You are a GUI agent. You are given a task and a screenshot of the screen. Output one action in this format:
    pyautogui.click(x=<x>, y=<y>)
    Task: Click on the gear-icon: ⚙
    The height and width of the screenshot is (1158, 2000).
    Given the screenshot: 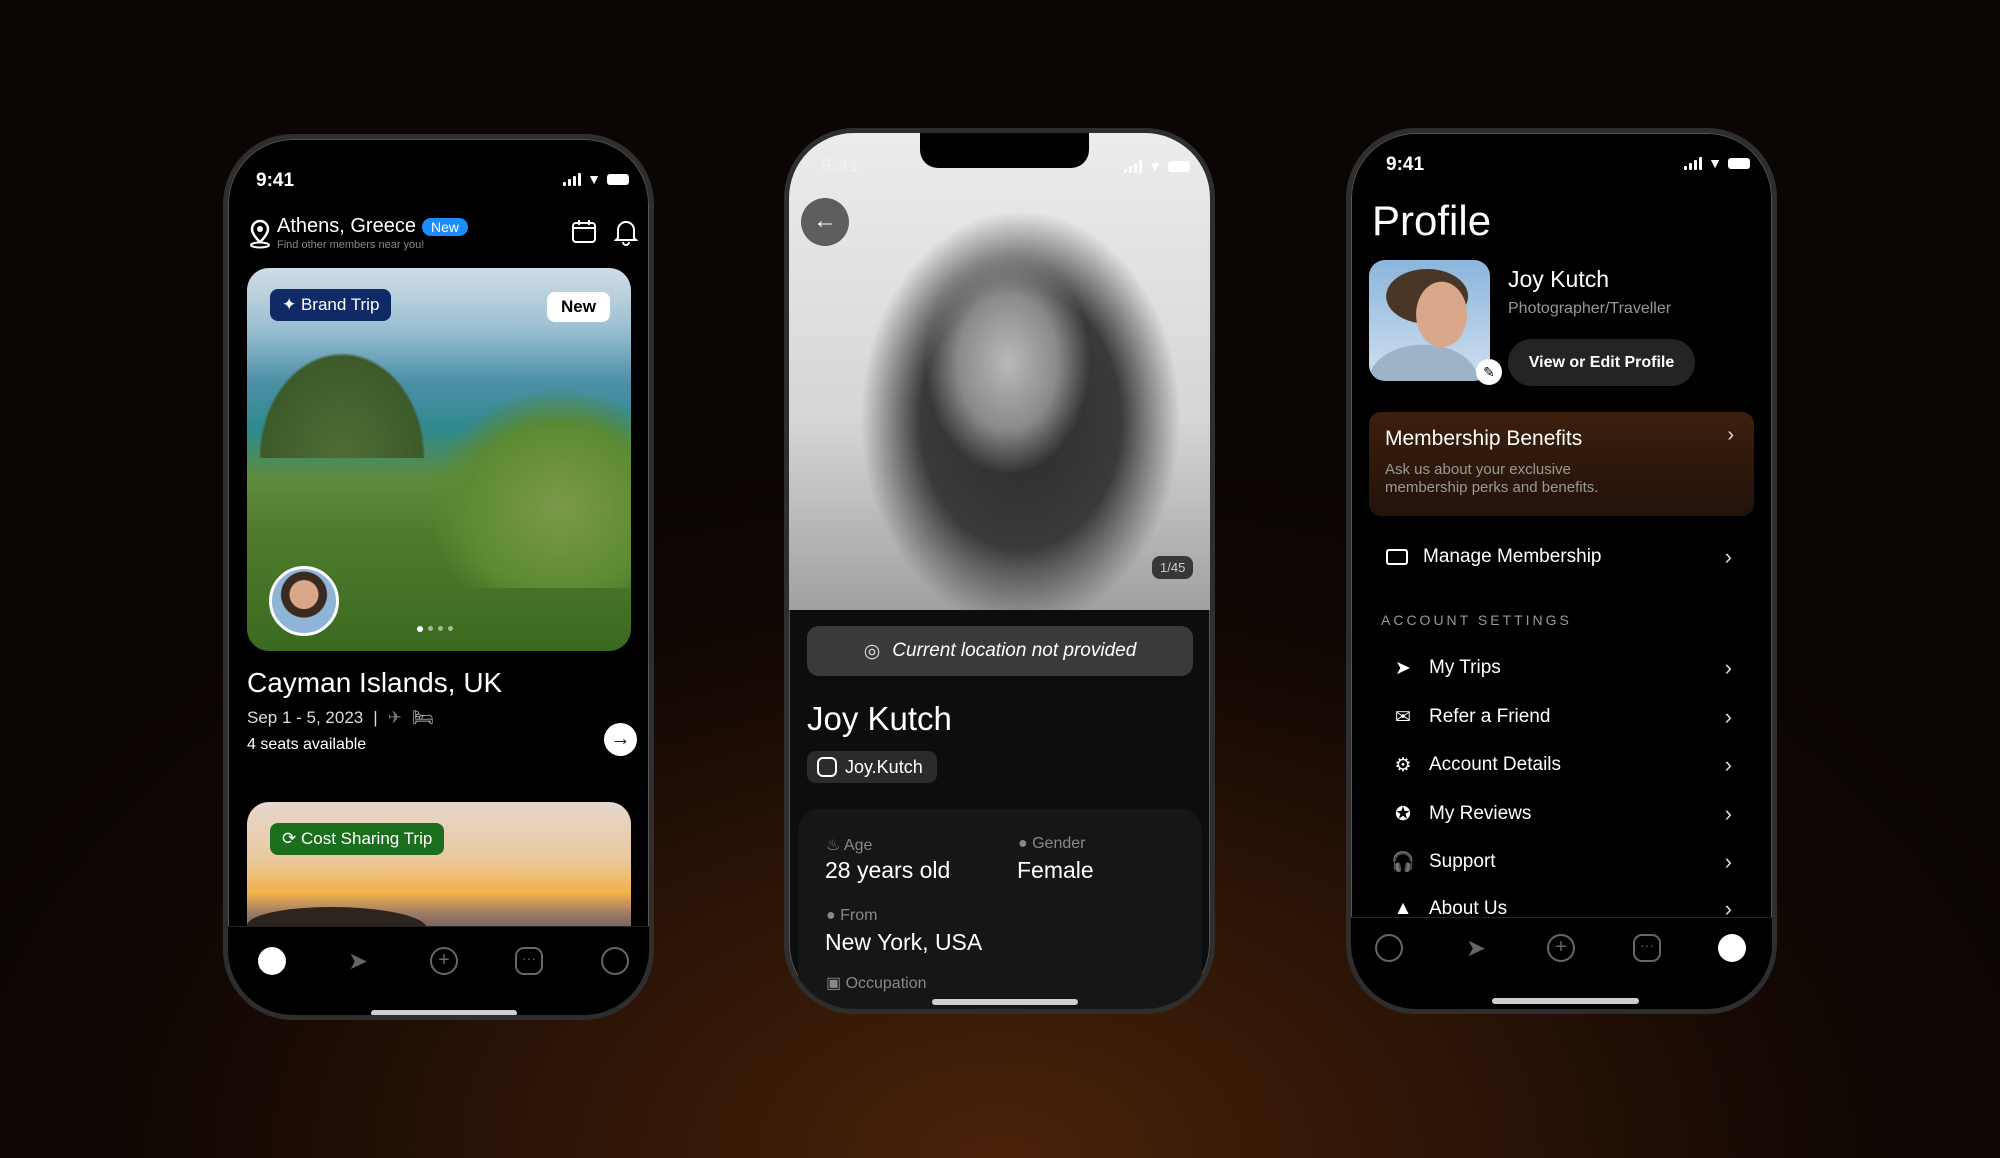 What is the action you would take?
    pyautogui.click(x=1403, y=765)
    